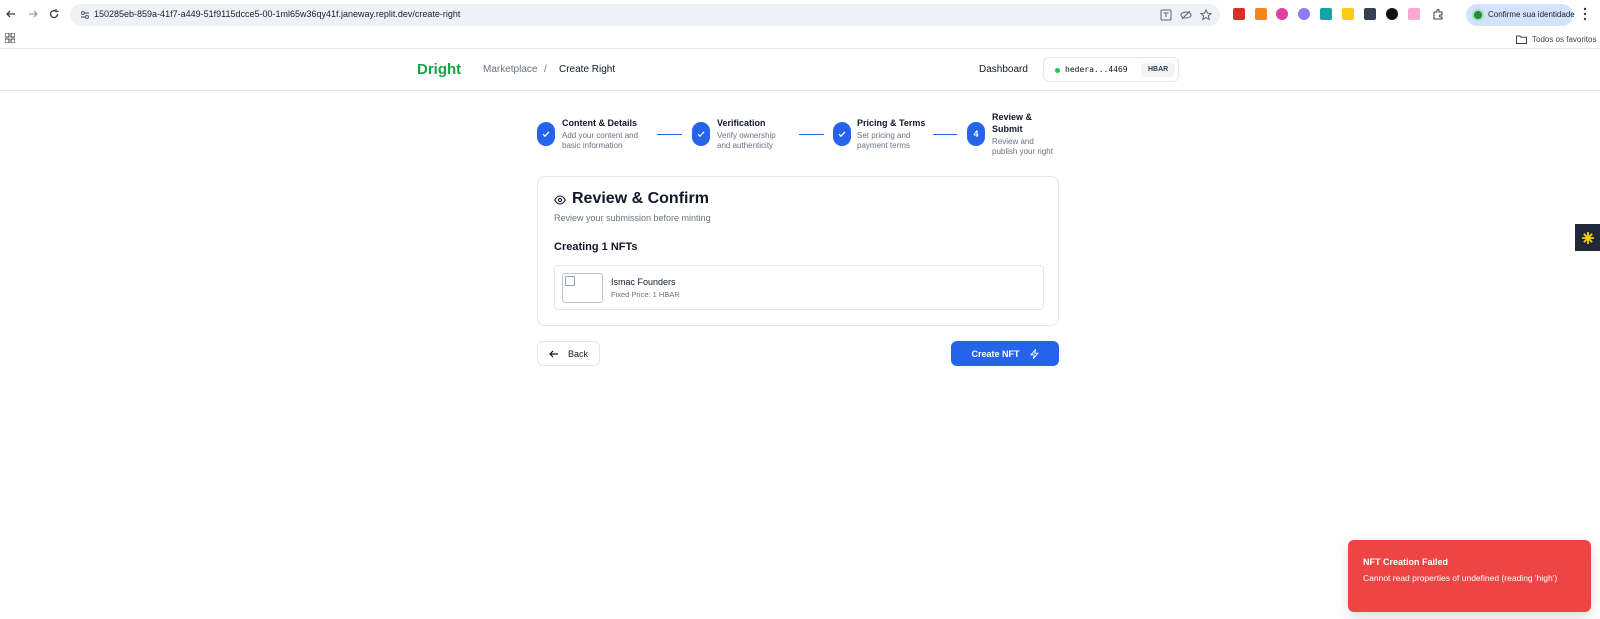 The height and width of the screenshot is (619, 1600). I want to click on step-4-title: Submit, so click(1007, 129).